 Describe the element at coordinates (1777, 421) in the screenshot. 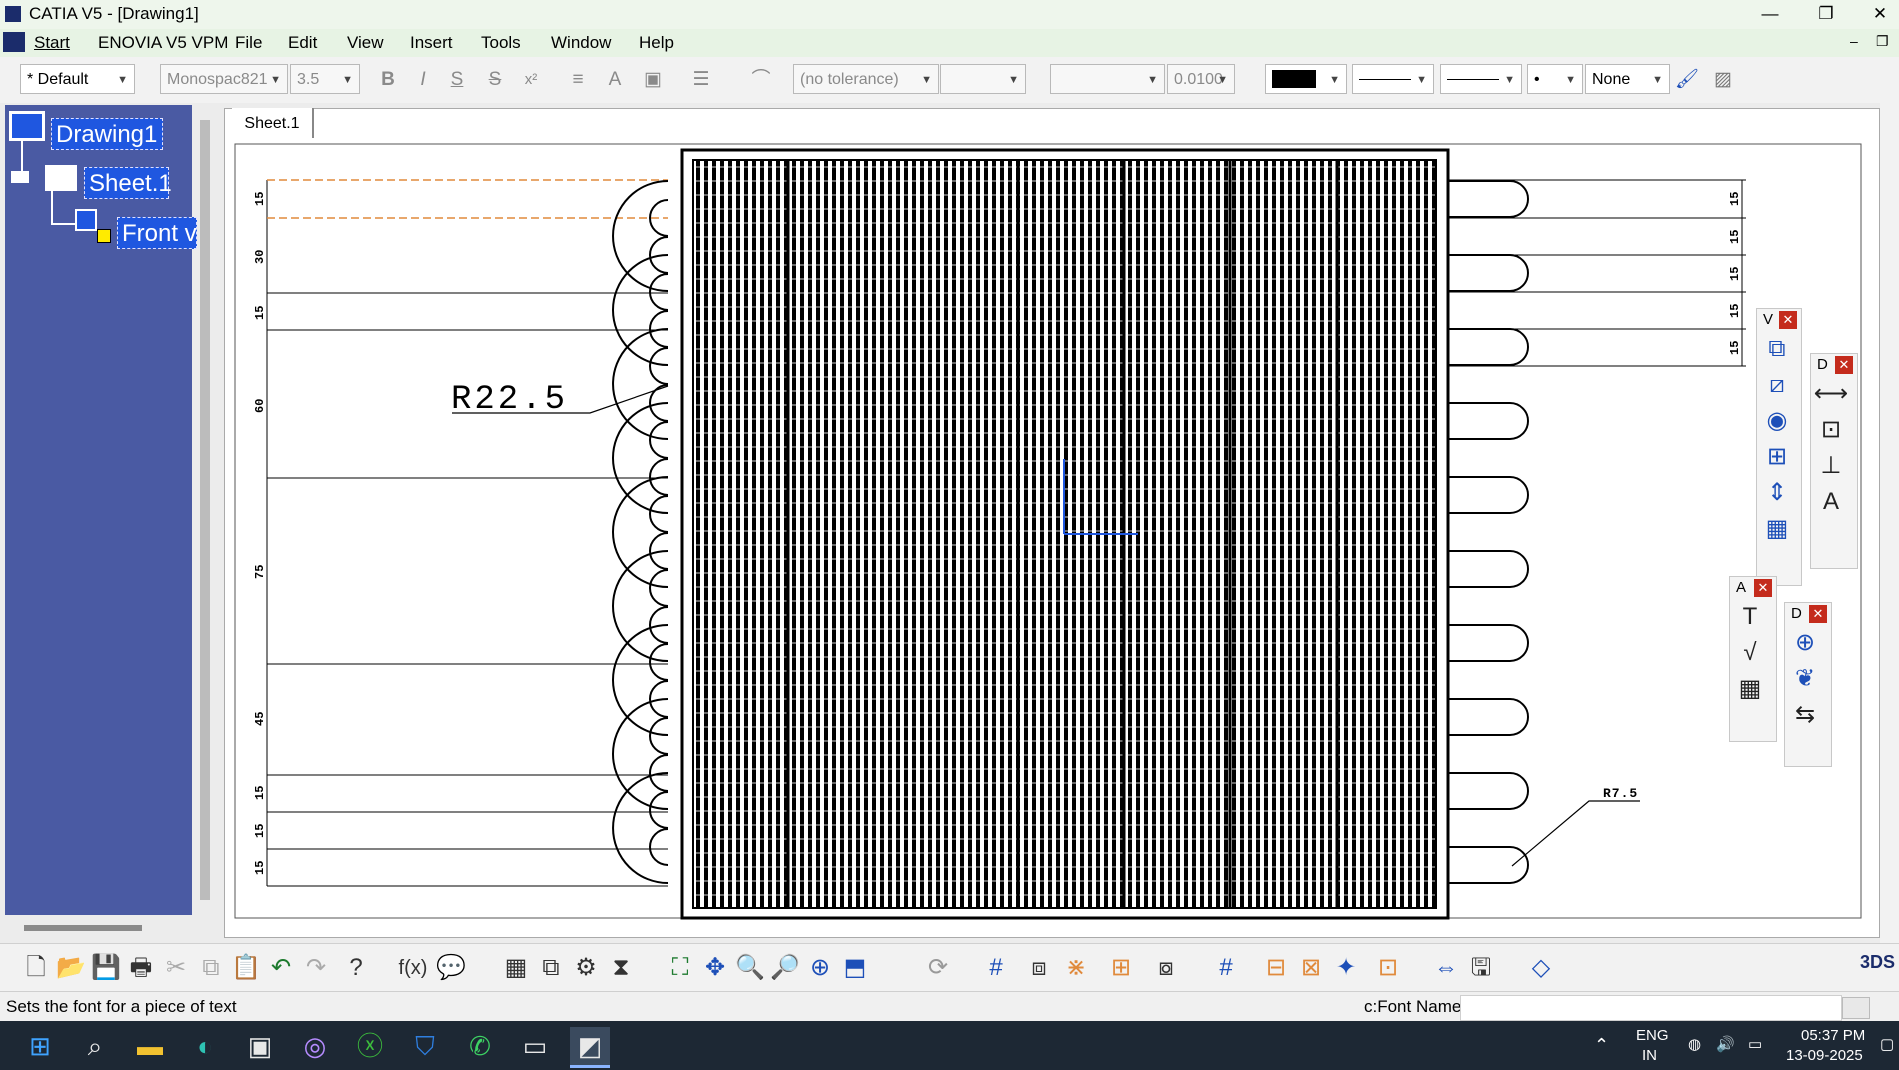

I see `detail-view-icon: ◉` at that location.